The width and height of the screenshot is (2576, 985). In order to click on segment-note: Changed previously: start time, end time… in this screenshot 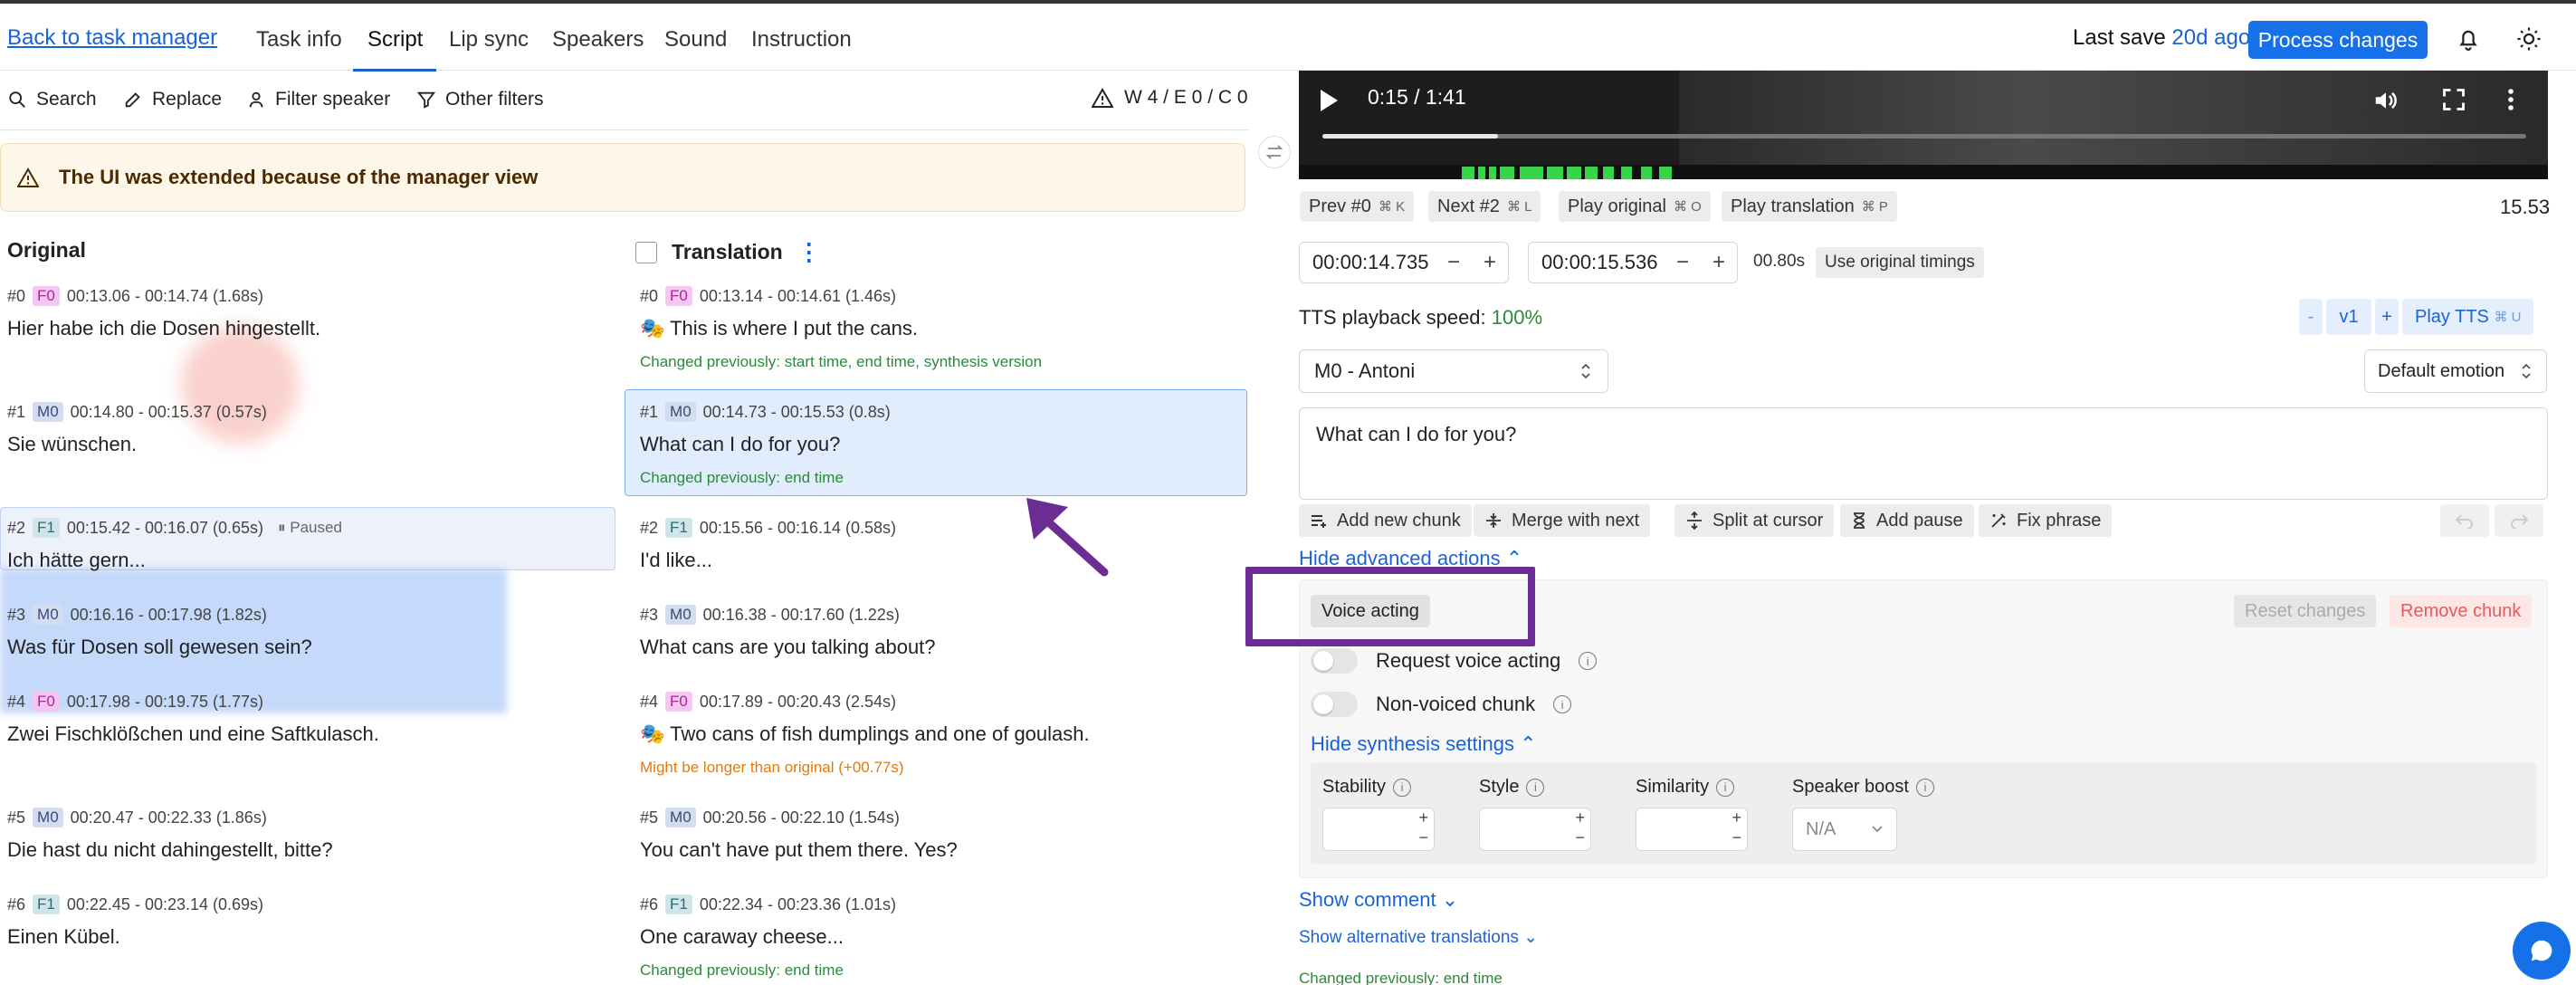, I will do `click(841, 361)`.